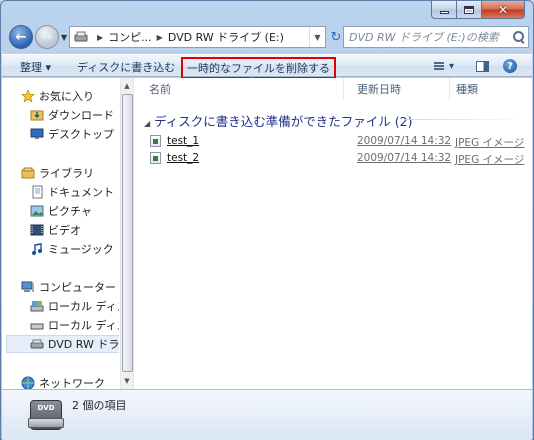 This screenshot has width=534, height=440. I want to click on breadcrumb-dvd-drive: DVD RW ドライブ (E:), so click(226, 37).